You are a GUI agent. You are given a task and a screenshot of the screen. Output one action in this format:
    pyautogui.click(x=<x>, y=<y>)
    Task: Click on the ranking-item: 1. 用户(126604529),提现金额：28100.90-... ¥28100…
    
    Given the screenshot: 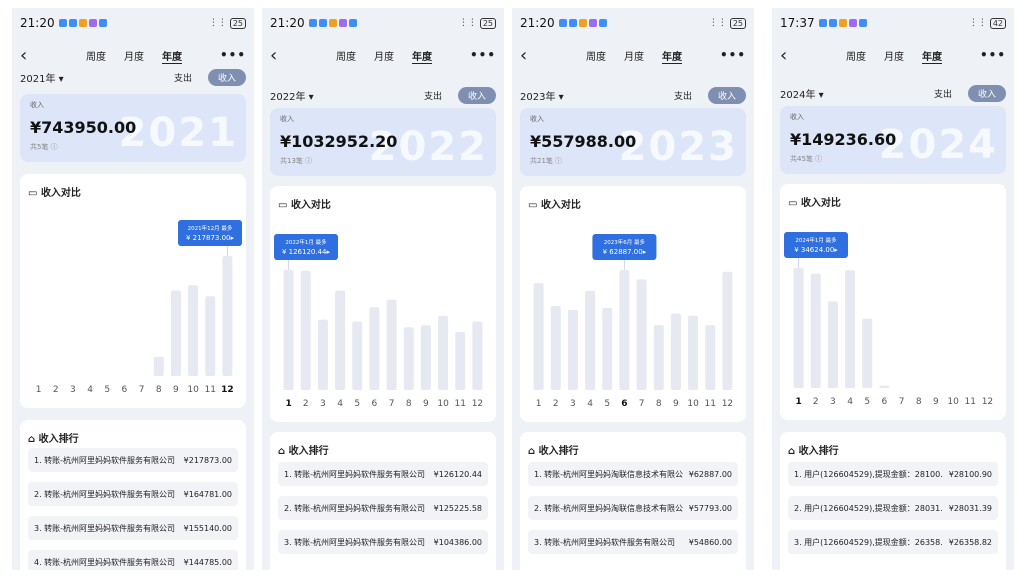 What is the action you would take?
    pyautogui.click(x=893, y=474)
    